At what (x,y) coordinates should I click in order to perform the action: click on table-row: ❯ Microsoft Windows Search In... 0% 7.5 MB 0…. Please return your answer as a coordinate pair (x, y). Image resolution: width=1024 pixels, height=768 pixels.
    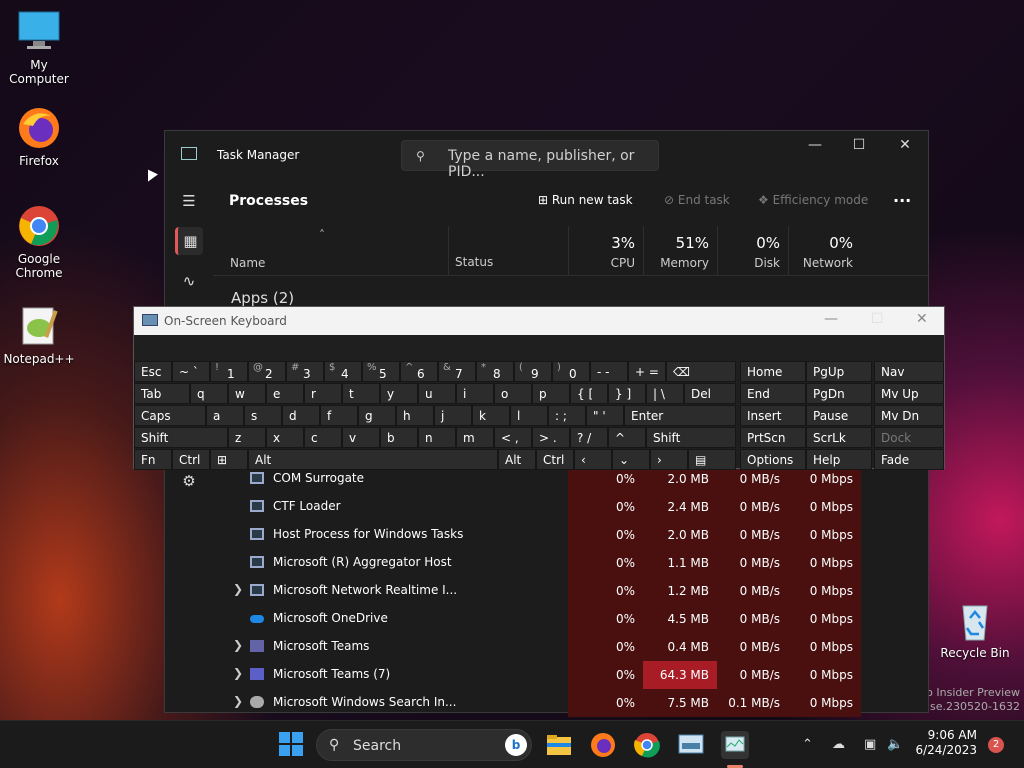
    Looking at the image, I should click on (570, 703).